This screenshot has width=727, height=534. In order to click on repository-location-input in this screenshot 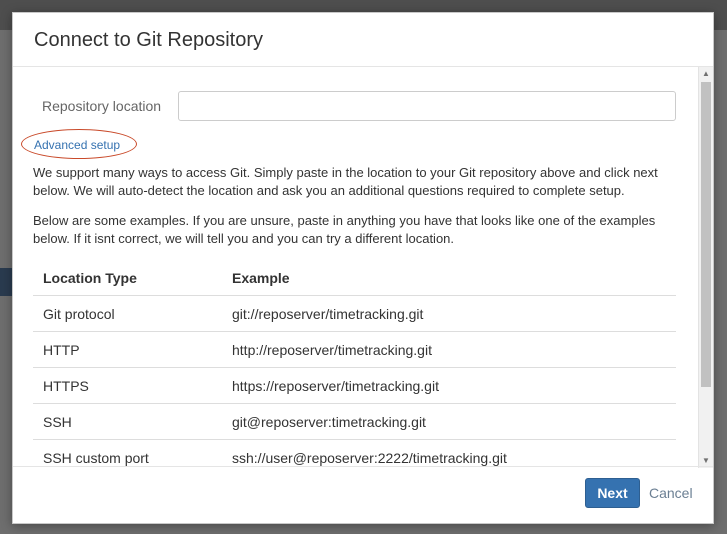, I will do `click(427, 106)`.